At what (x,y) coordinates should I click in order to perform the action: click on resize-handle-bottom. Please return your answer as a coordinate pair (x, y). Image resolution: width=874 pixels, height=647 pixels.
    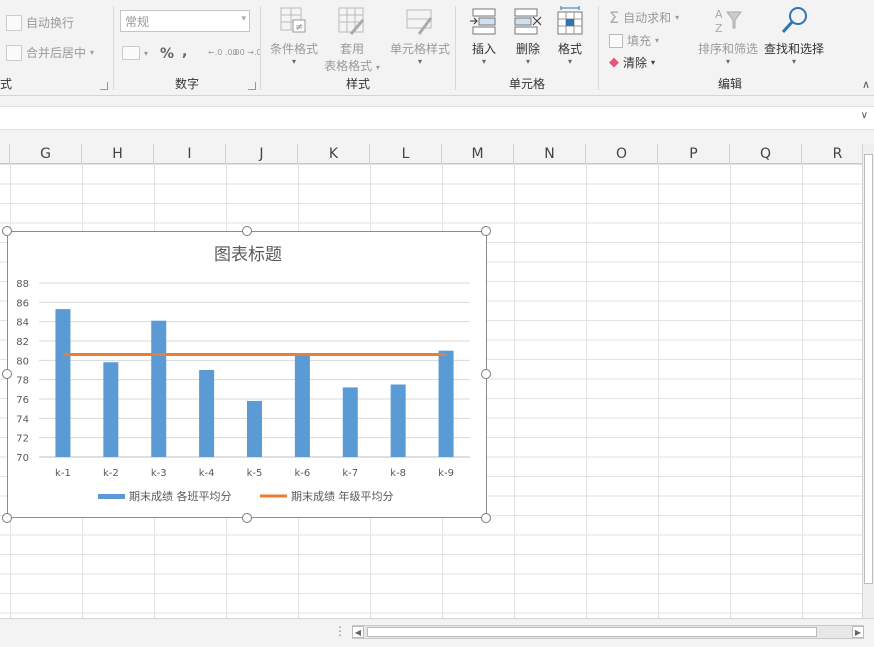
    Looking at the image, I should click on (247, 518).